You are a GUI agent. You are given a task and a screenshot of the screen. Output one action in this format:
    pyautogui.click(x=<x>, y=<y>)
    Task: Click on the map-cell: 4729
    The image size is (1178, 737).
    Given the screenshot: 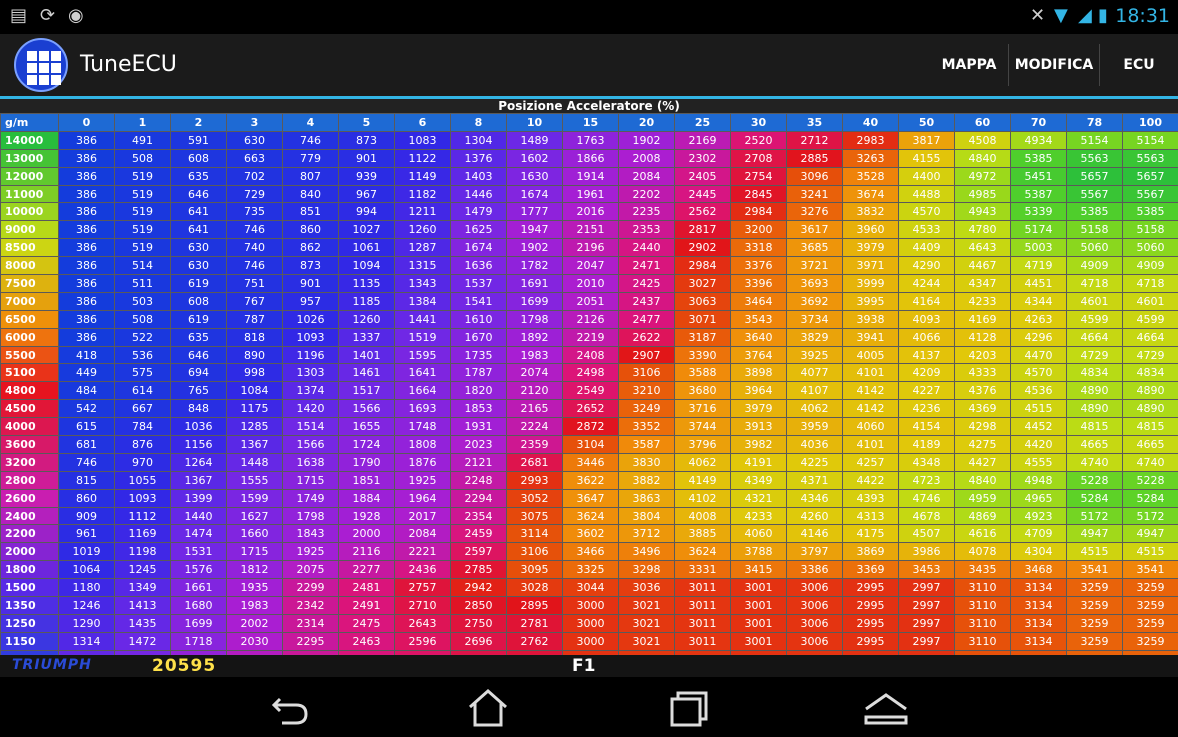 What is the action you would take?
    pyautogui.click(x=1094, y=355)
    